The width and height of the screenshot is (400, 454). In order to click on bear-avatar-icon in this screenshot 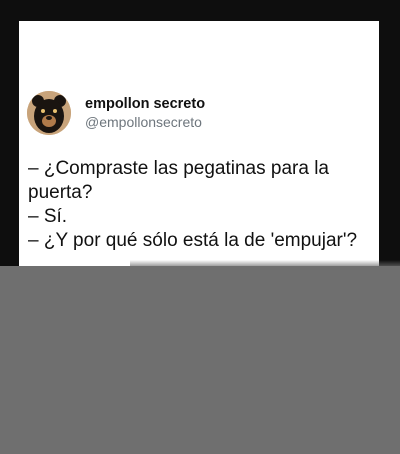, I will do `click(49, 113)`.